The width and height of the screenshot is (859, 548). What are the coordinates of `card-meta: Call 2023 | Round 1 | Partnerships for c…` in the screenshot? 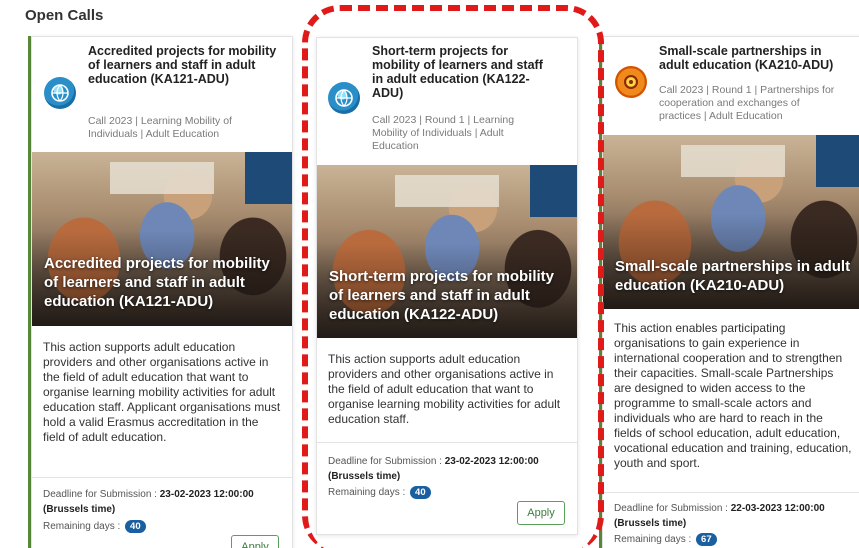 It's located at (747, 103).